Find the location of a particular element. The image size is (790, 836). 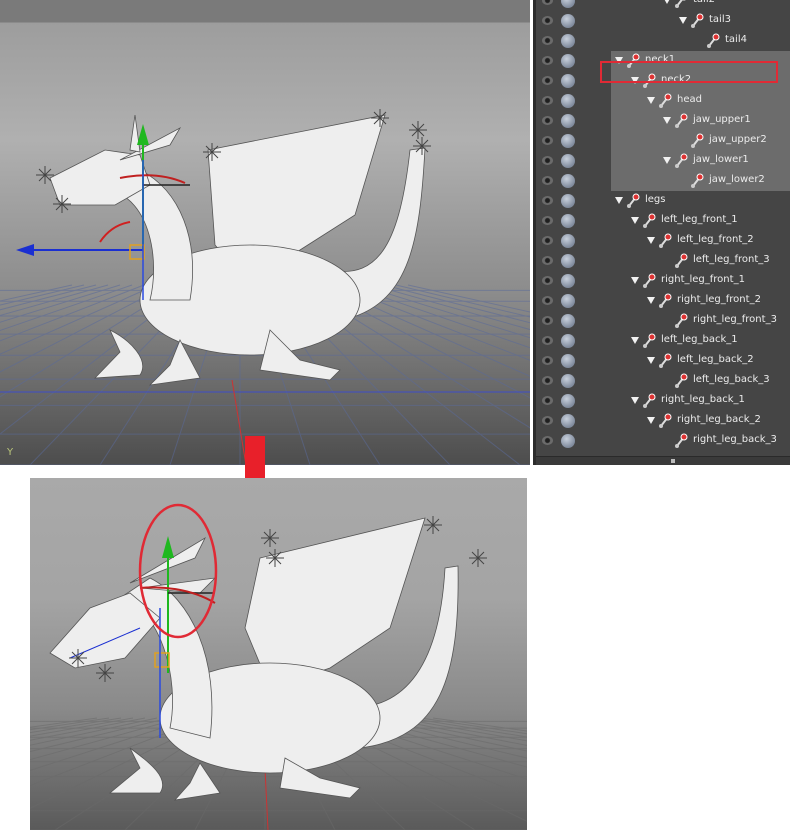

outliner-row-left_leg_back_3: left_leg_back_3 is located at coordinates (663, 381).